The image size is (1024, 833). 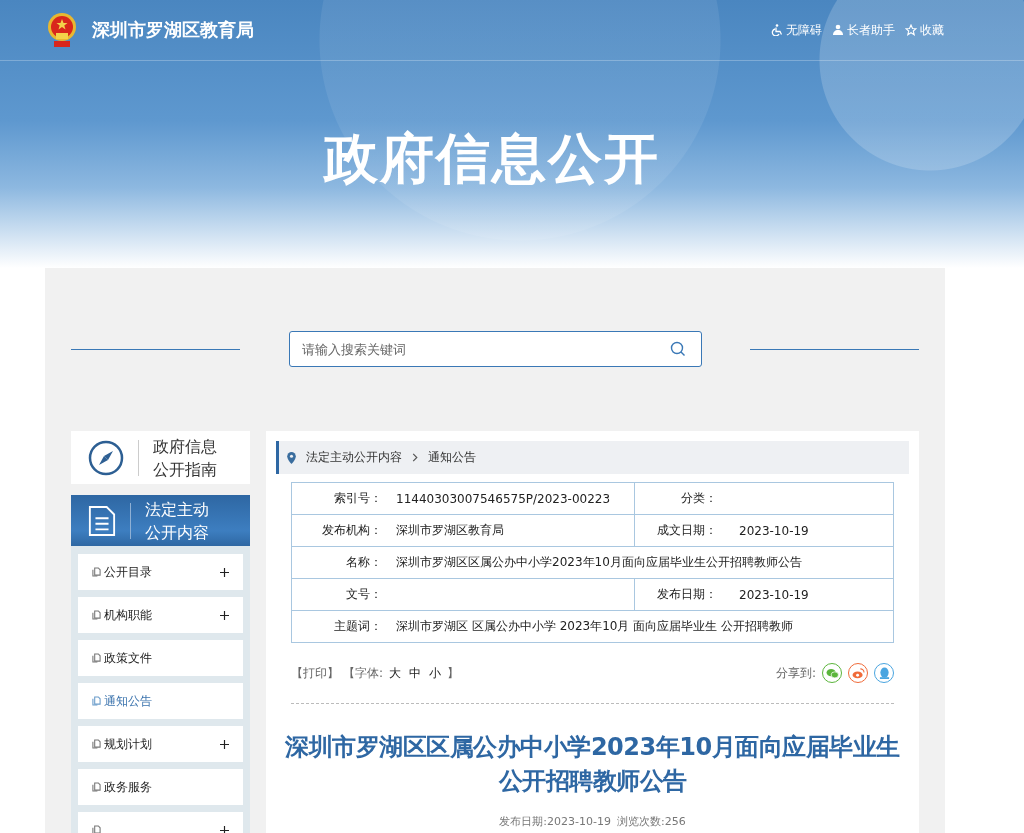 What do you see at coordinates (336, 530) in the screenshot?
I see `field-label: 发布机构：` at bounding box center [336, 530].